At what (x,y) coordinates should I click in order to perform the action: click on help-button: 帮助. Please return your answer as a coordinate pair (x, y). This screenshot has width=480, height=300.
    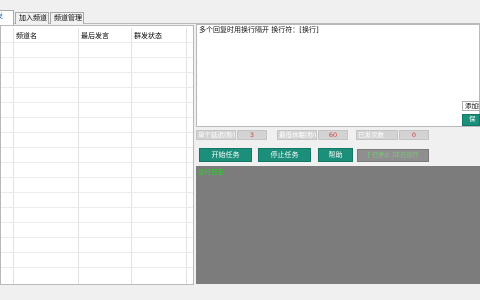
    Looking at the image, I should click on (335, 155).